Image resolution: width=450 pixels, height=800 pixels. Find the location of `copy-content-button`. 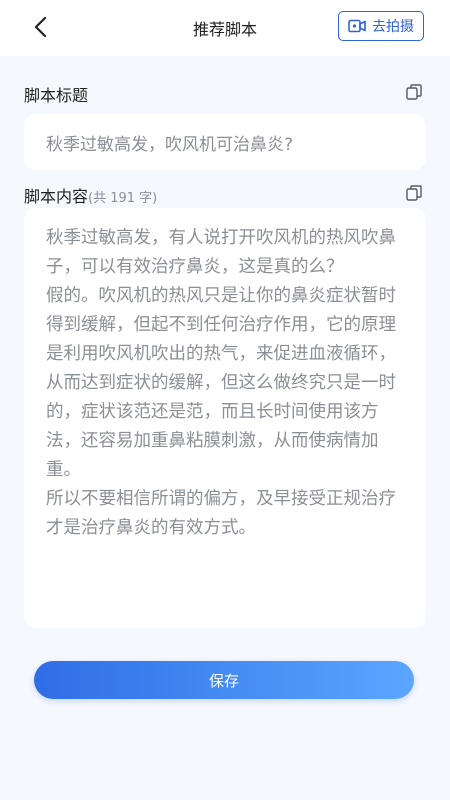

copy-content-button is located at coordinates (414, 193).